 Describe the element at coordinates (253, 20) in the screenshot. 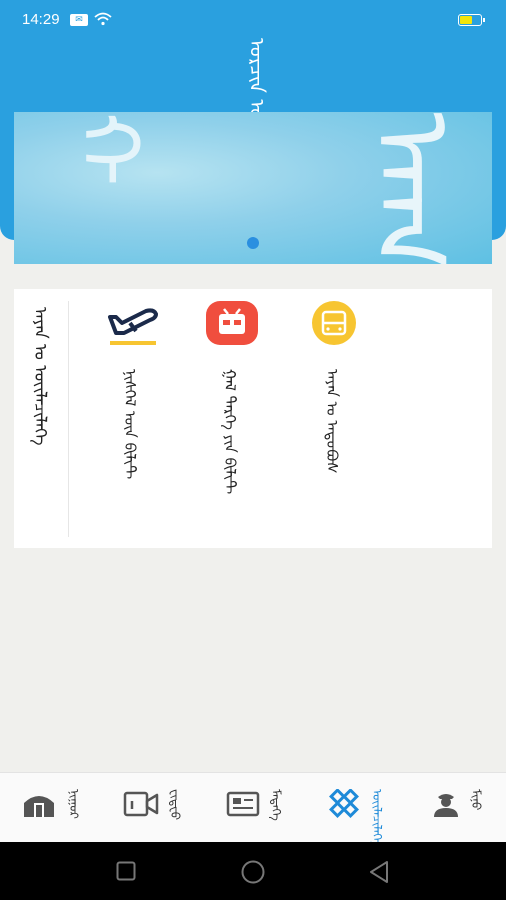

I see `status-bar: 14:29 ✉` at that location.